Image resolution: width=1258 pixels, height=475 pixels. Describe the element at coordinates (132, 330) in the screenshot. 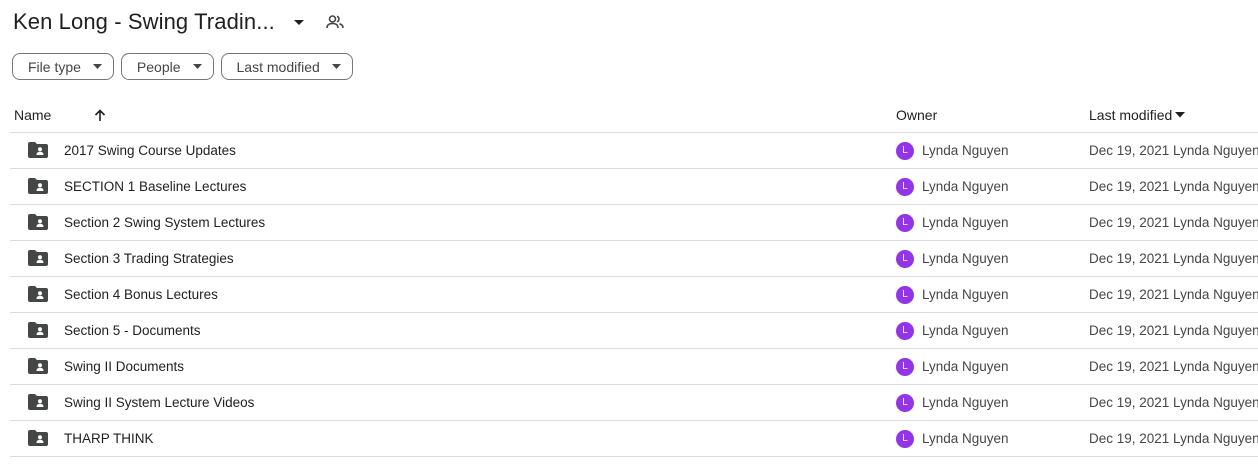

I see `file-name: Section 5 - Documents` at that location.